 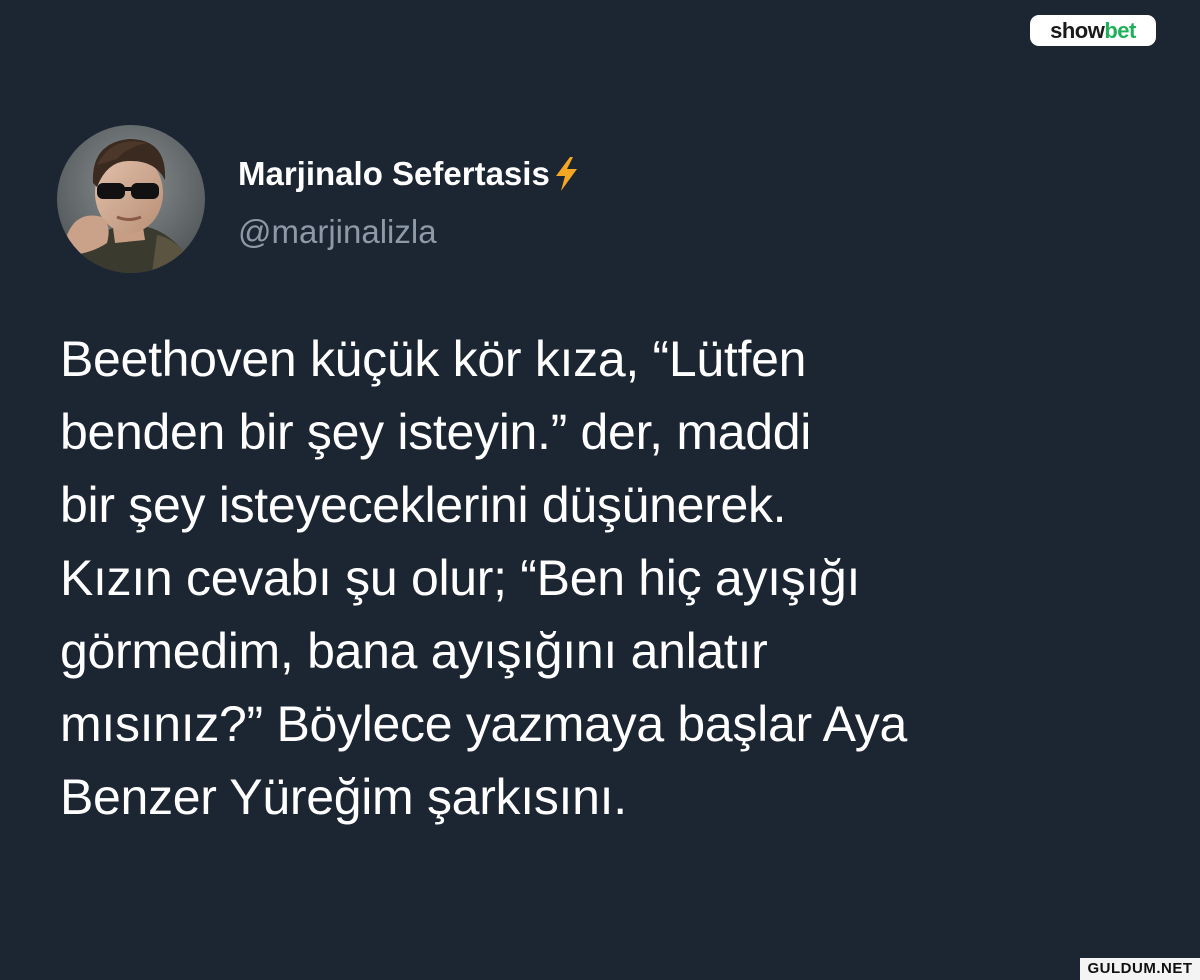 I want to click on profile-photo-icon, so click(x=131, y=199).